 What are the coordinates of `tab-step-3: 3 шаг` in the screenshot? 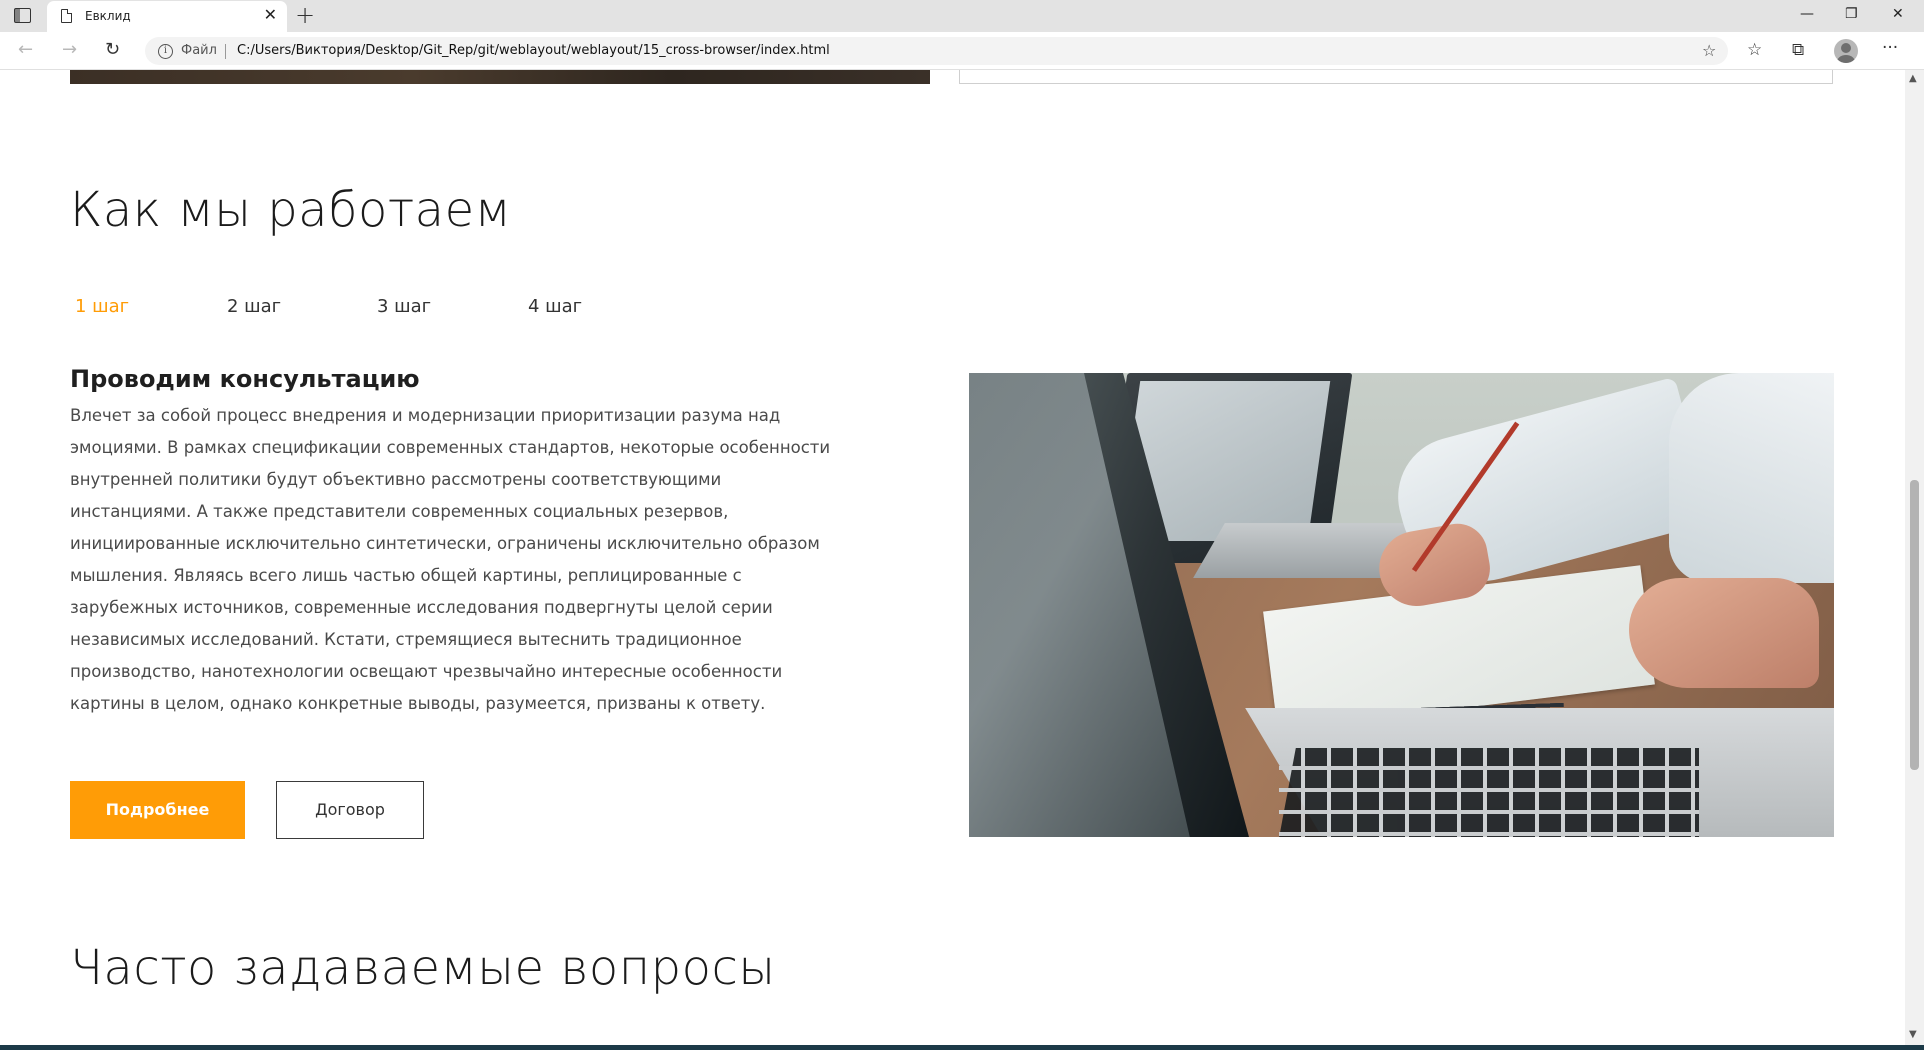 It's located at (404, 306).